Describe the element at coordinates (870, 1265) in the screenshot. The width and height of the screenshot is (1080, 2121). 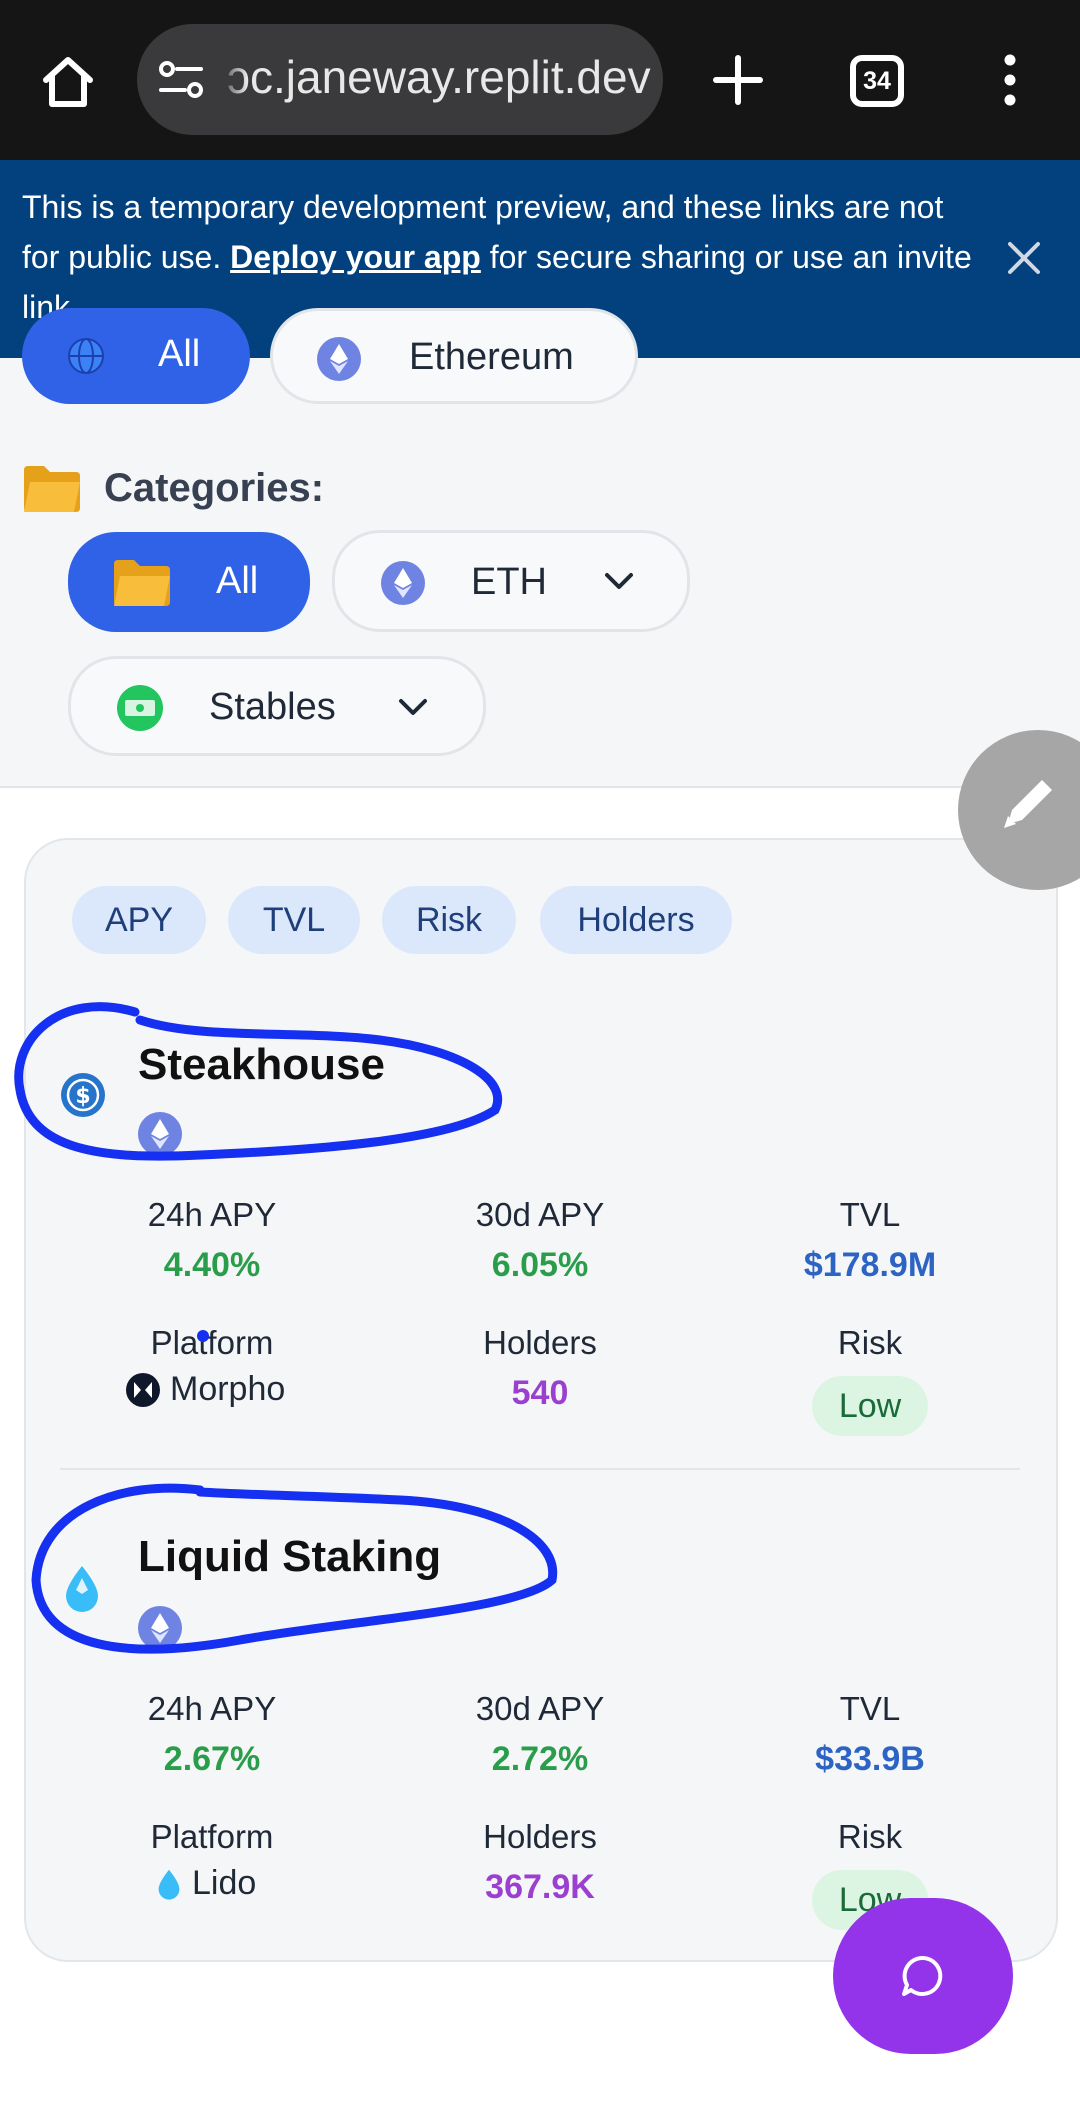
I see `tvl-value: $178.9M` at that location.